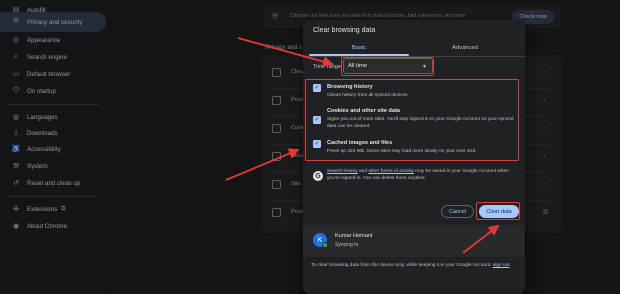  What do you see at coordinates (262, 164) in the screenshot?
I see `arrow-to-options` at bounding box center [262, 164].